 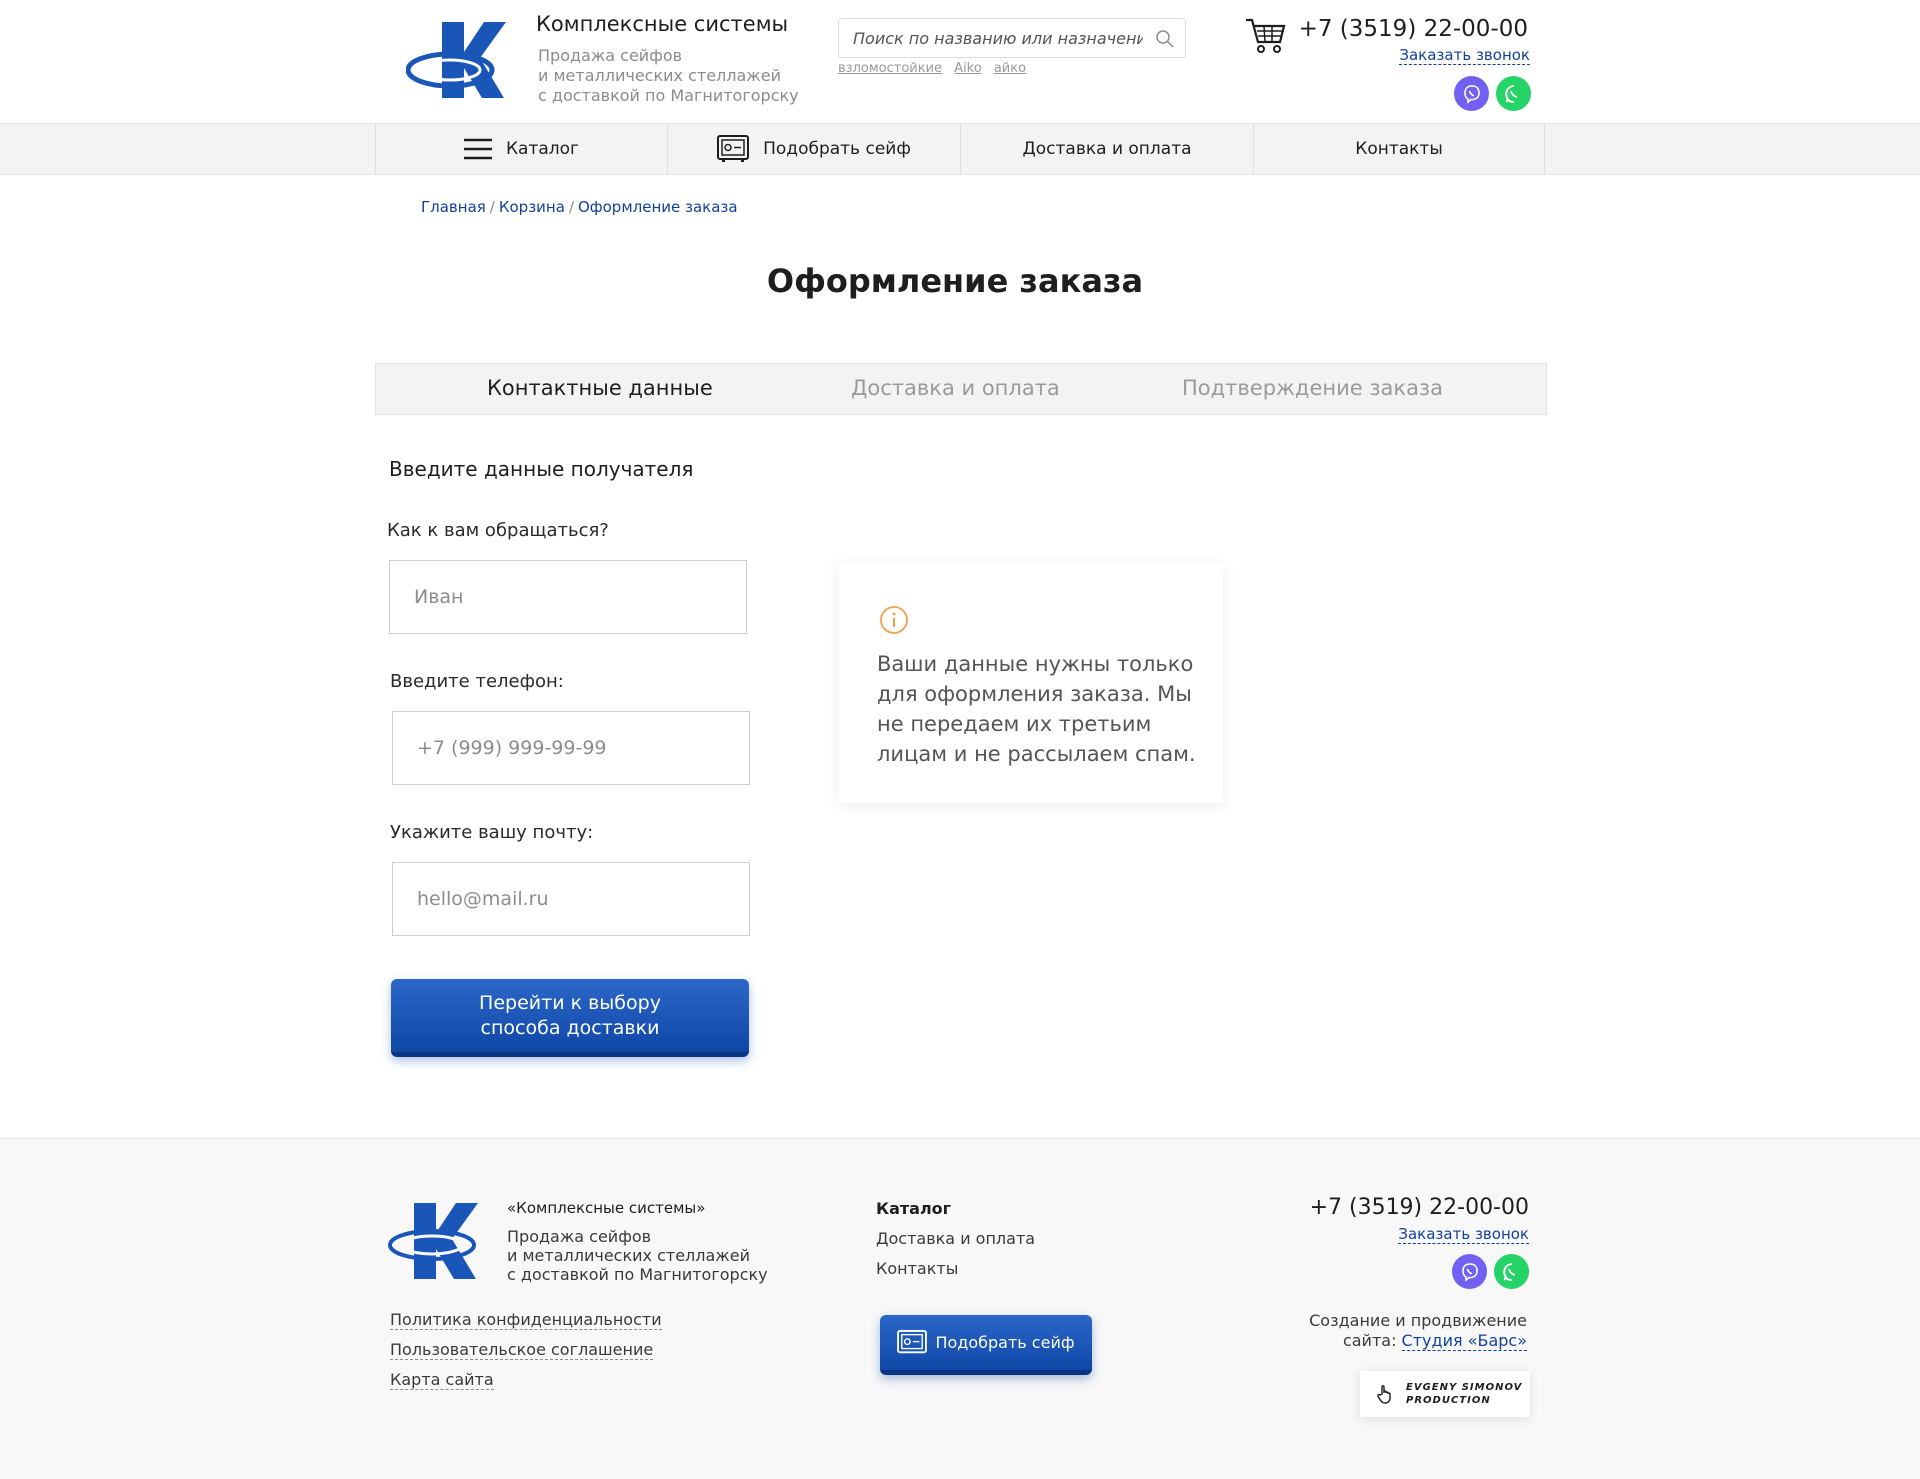 What do you see at coordinates (541, 469) in the screenshot?
I see `form-section-title: Введите данные получателя` at bounding box center [541, 469].